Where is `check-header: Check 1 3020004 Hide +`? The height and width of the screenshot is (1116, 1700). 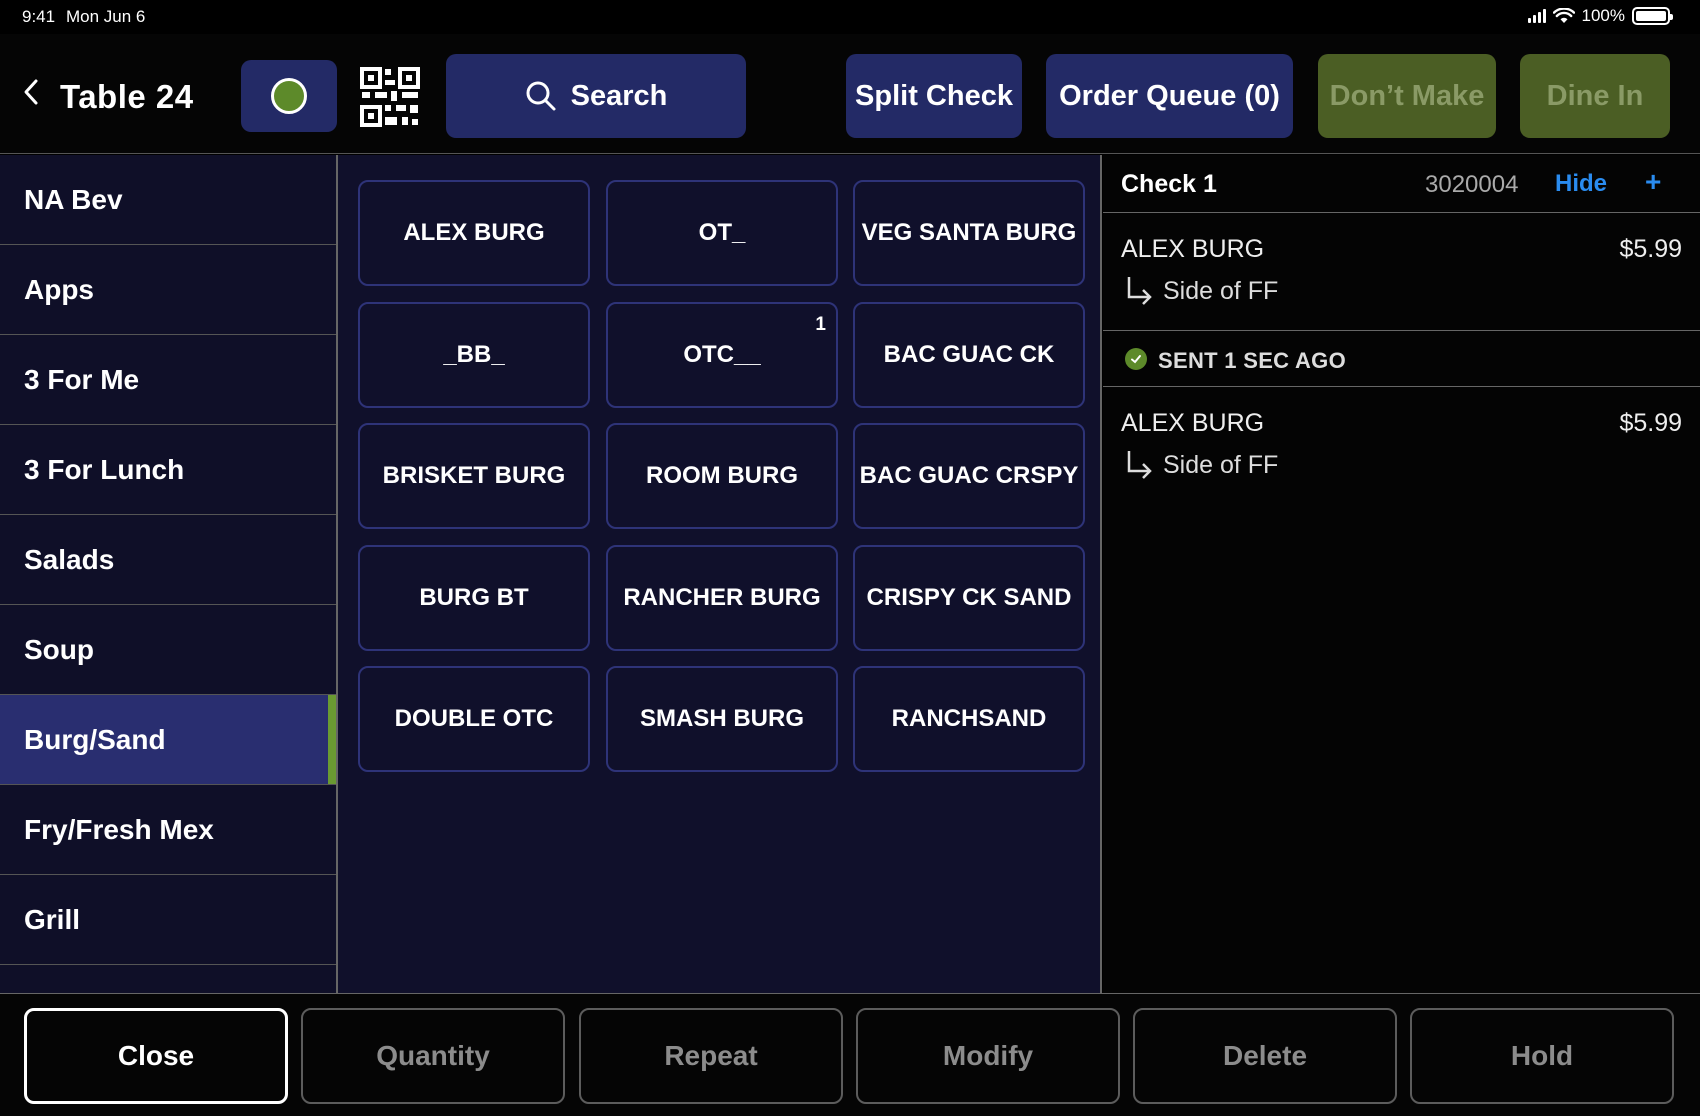 check-header: Check 1 3020004 Hide + is located at coordinates (1401, 184).